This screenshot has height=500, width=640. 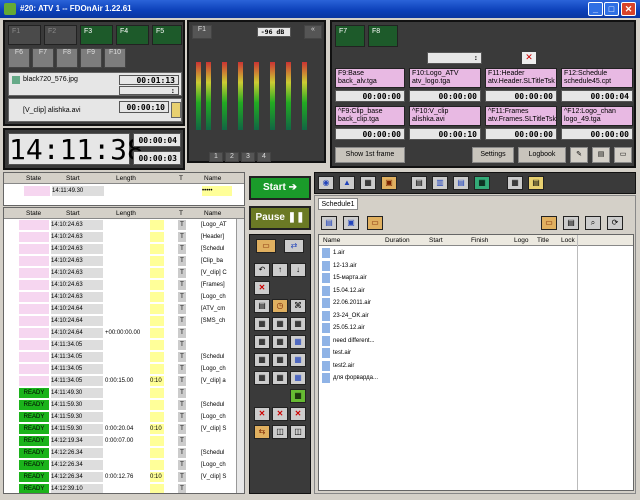 I want to click on page-1-button: 1, so click(x=216, y=157).